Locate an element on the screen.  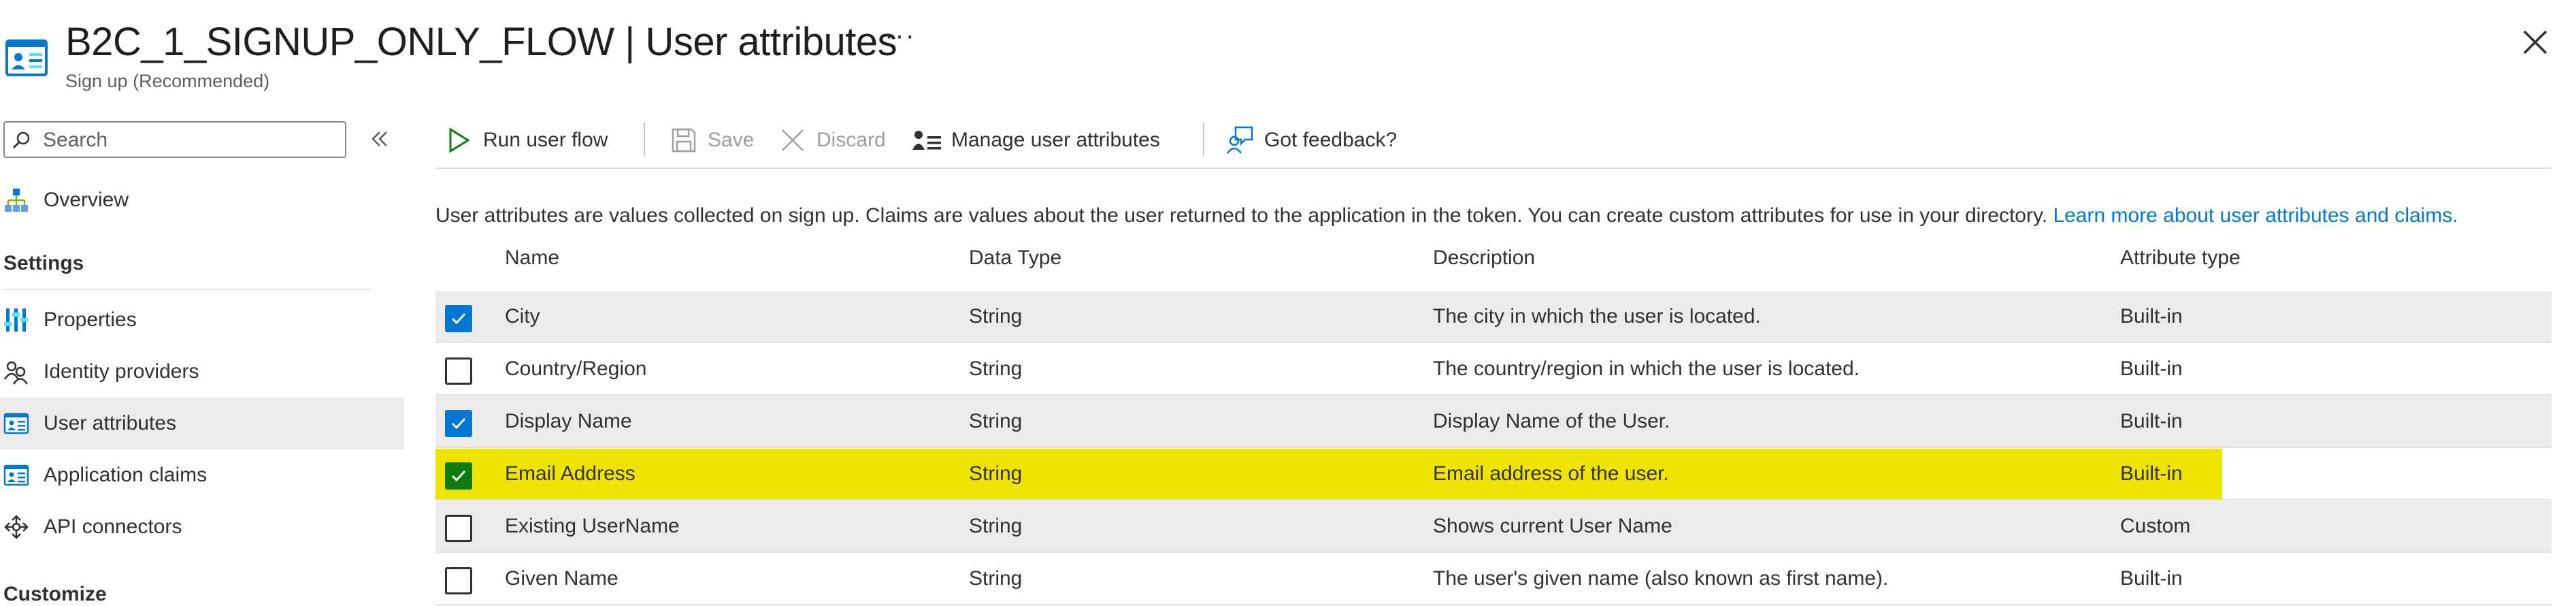
cell-name: Display Name is located at coordinates (568, 421).